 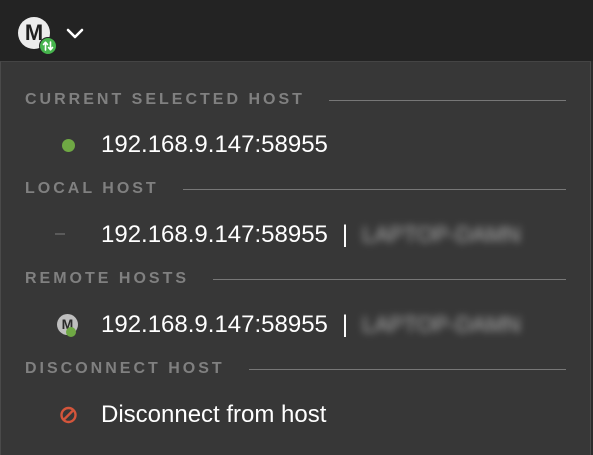 I want to click on section-title: LOCAL HOST, so click(x=92, y=188).